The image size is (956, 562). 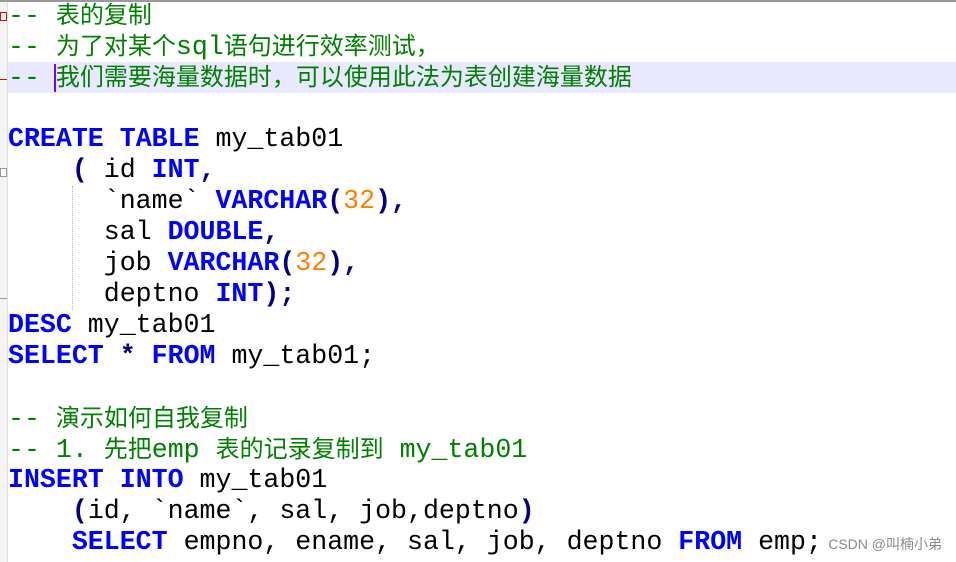 I want to click on comment-token: 先把, so click(x=127, y=449).